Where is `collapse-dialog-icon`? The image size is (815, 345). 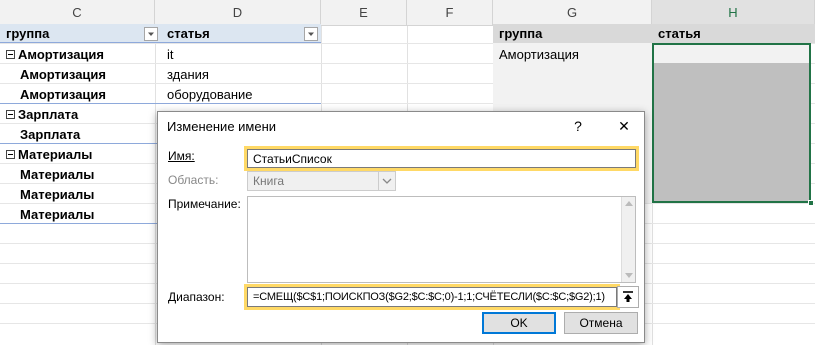 collapse-dialog-icon is located at coordinates (628, 296).